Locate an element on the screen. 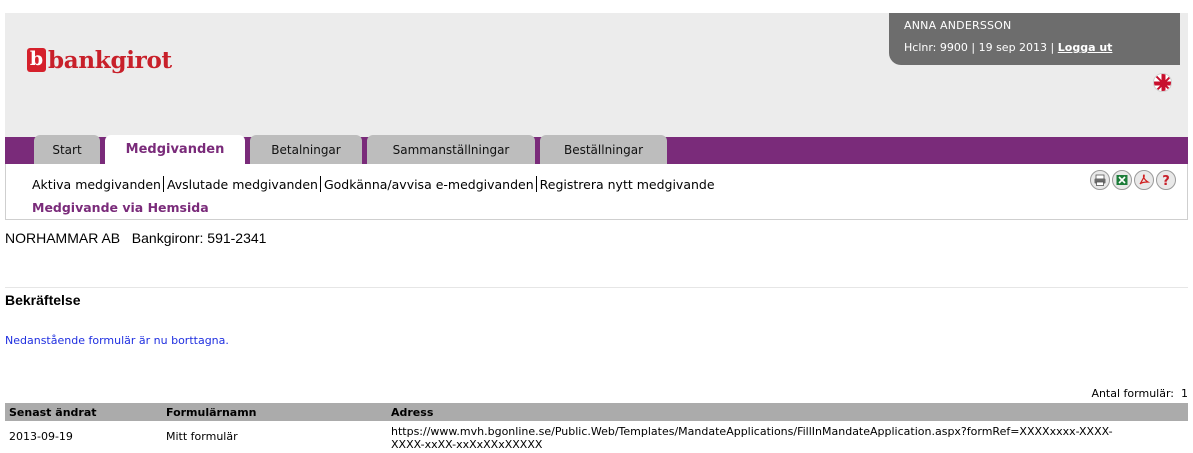  form-count-label: Antal formulär: is located at coordinates (1132, 393).